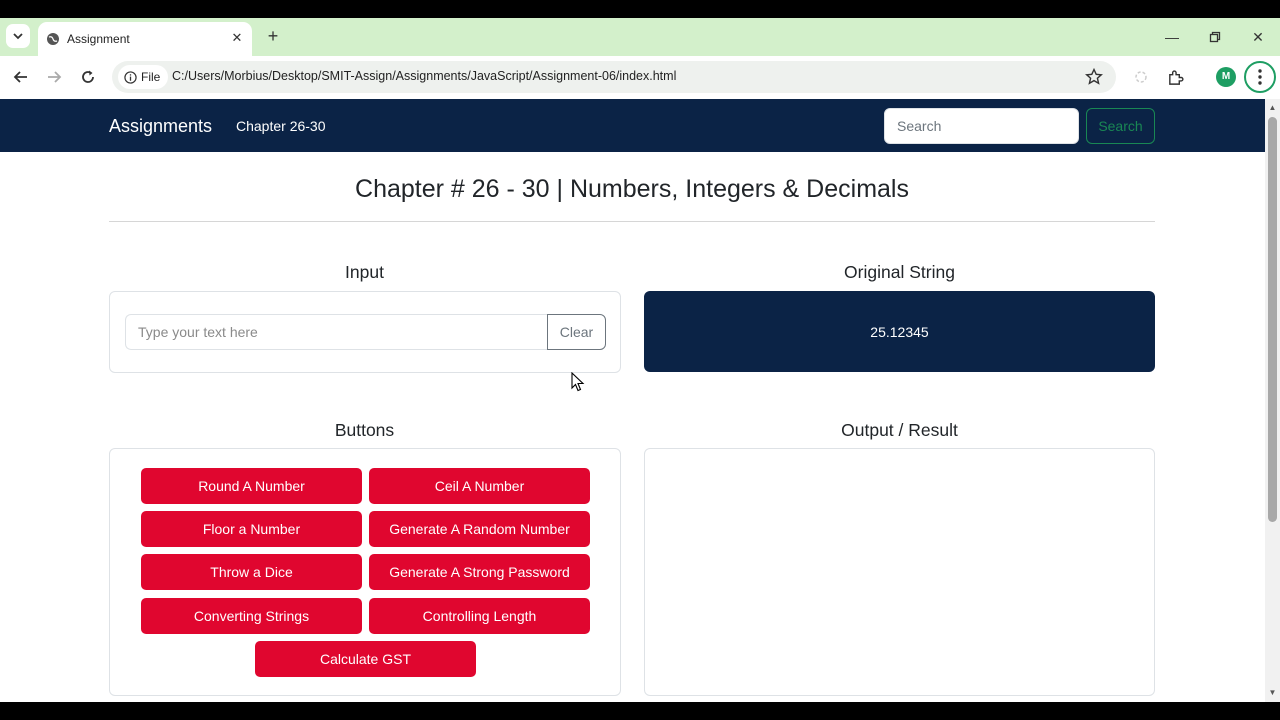 This screenshot has width=1280, height=720. I want to click on calculate-gst-button: Calculate GST, so click(365, 659).